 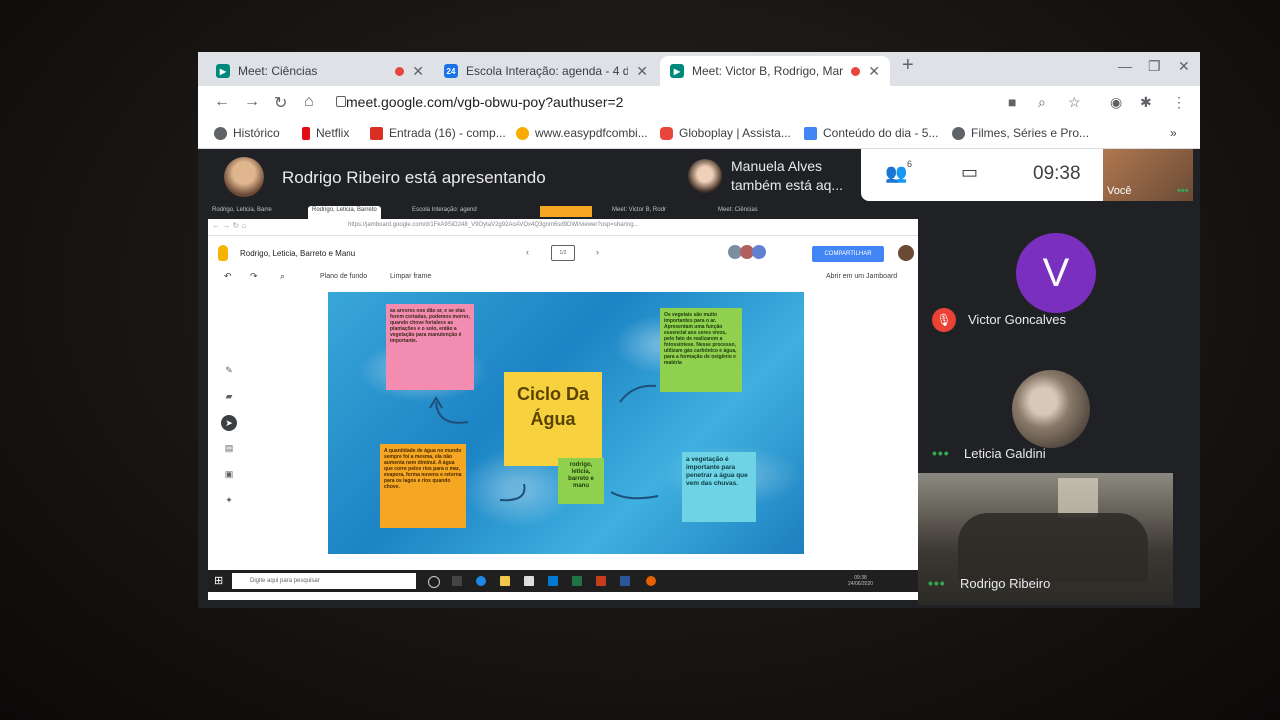 What do you see at coordinates (484, 102) in the screenshot?
I see `url-field: meet.google.com/vgb-obwu-poy?authuser=2` at bounding box center [484, 102].